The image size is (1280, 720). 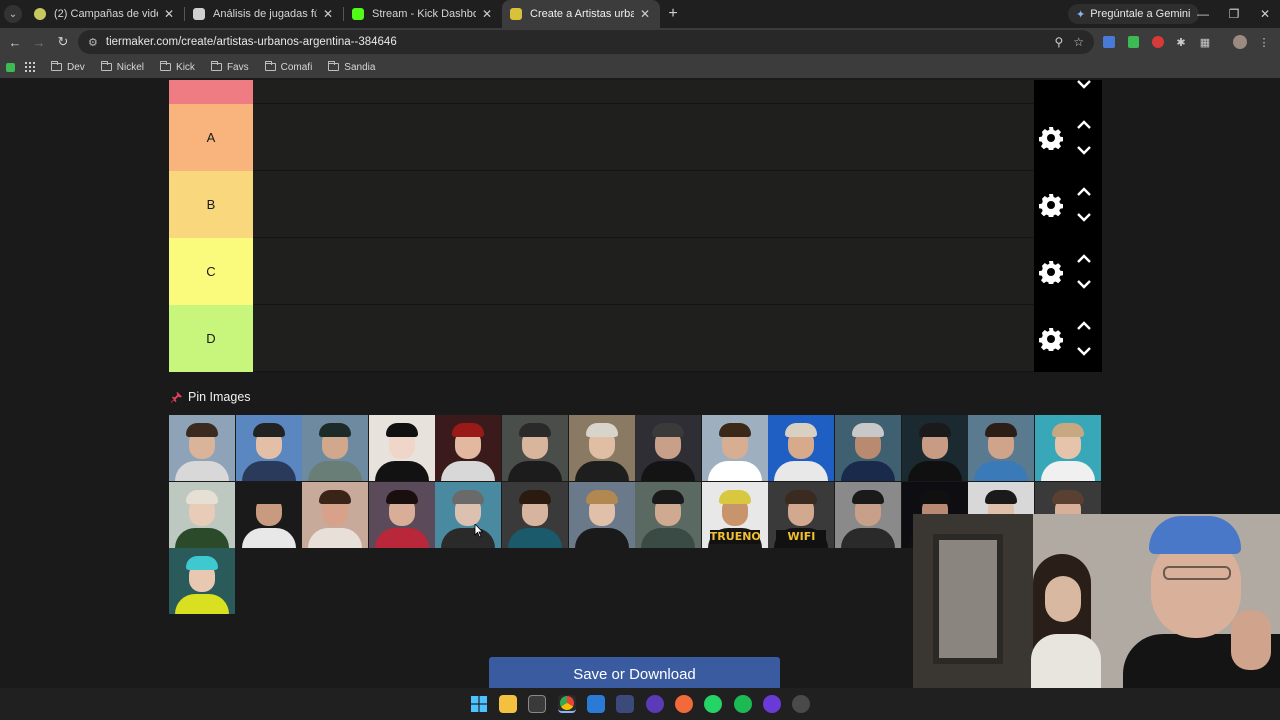 I want to click on sheets-extension-icon, so click(x=1133, y=42).